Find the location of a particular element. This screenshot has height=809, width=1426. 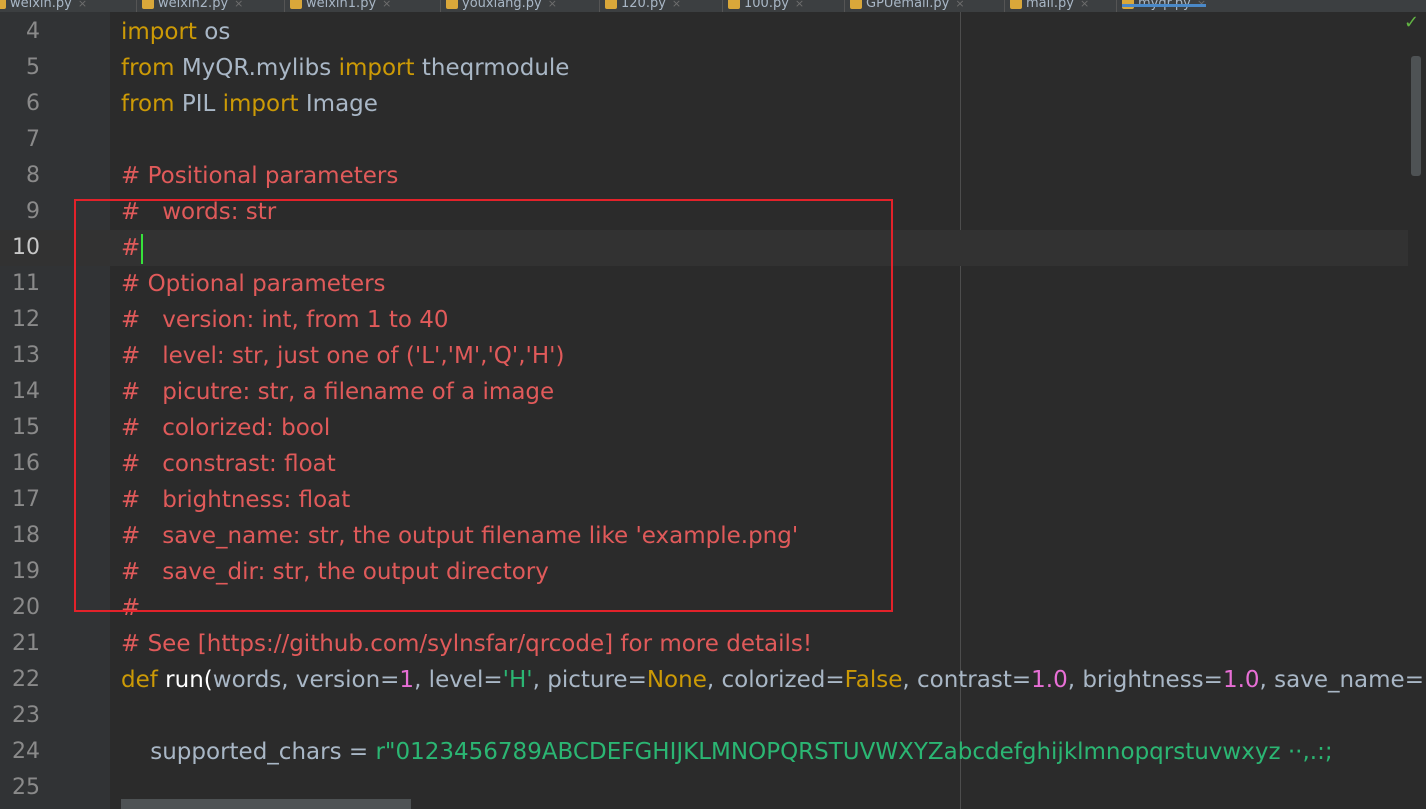

line-number: 18 is located at coordinates (26, 535).